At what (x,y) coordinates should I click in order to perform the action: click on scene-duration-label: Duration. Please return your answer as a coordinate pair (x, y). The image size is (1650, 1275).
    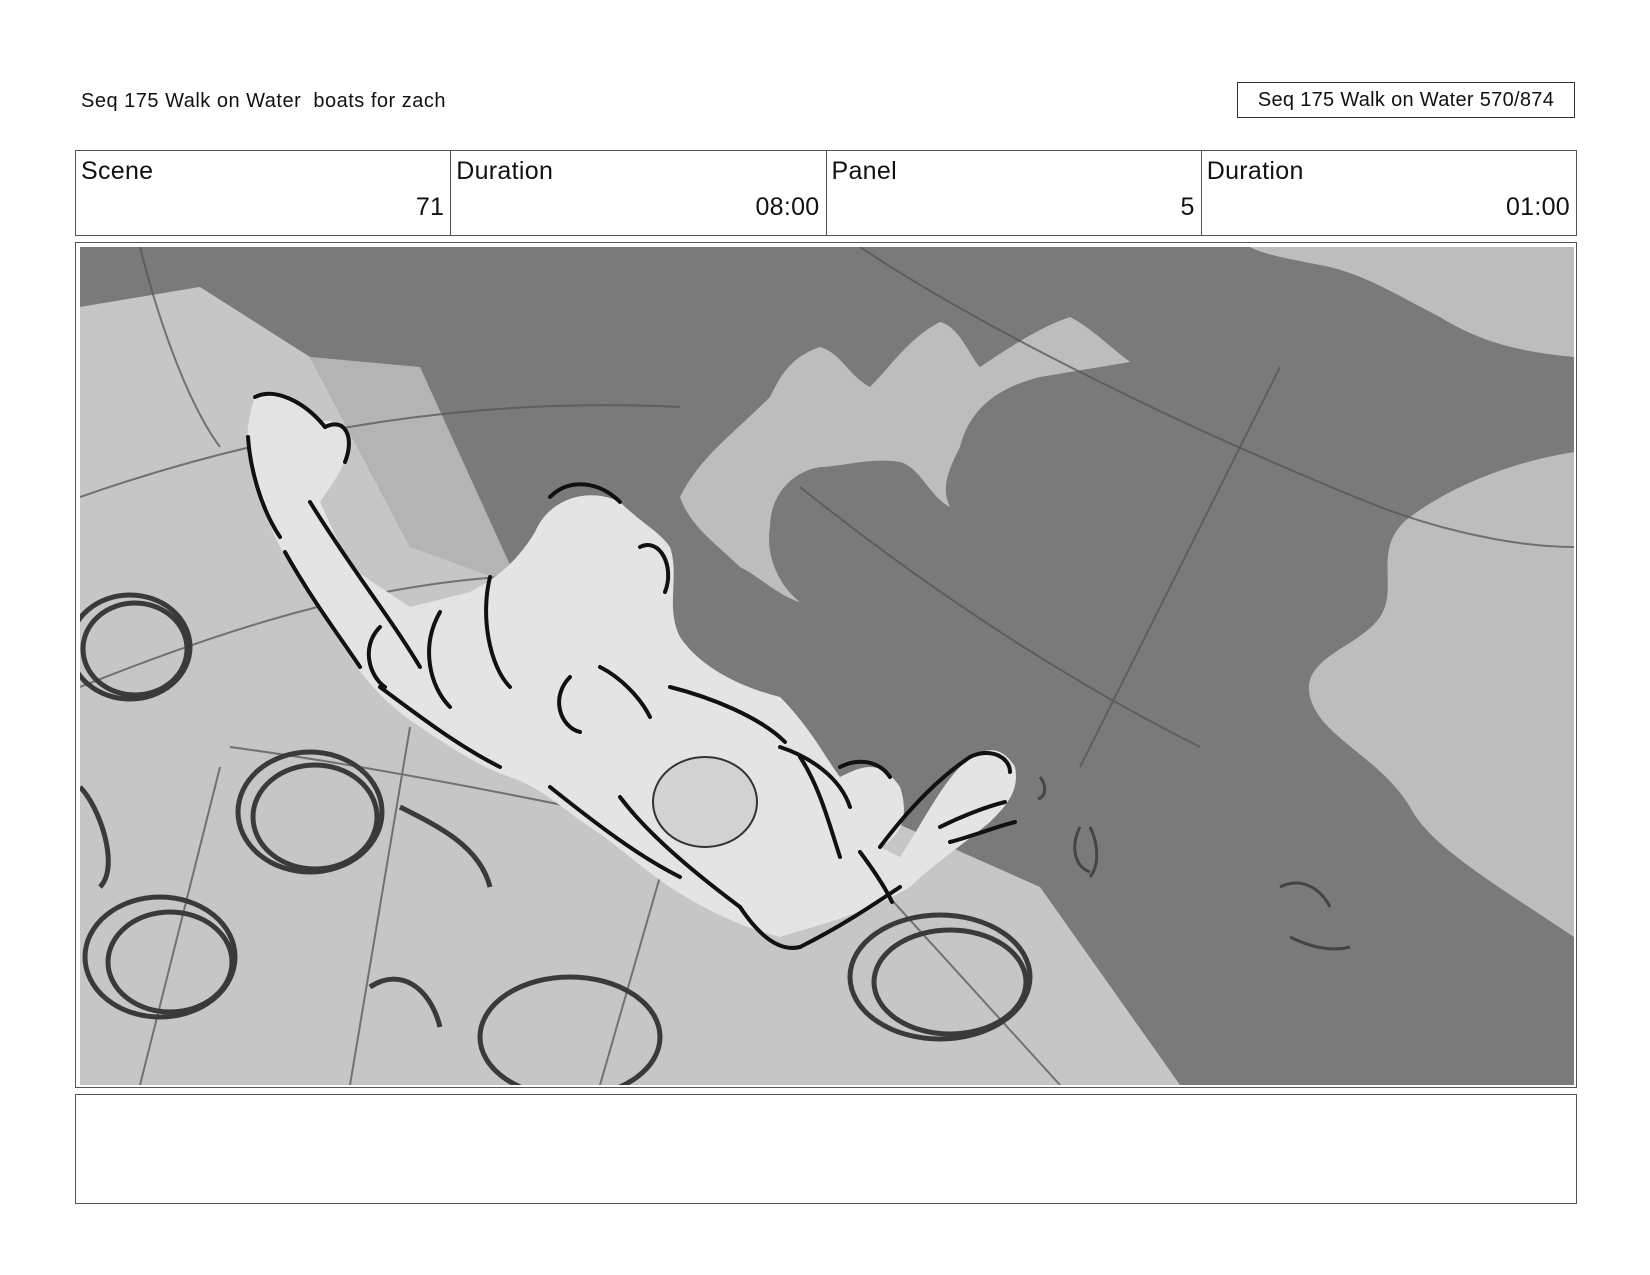
    Looking at the image, I should click on (505, 171).